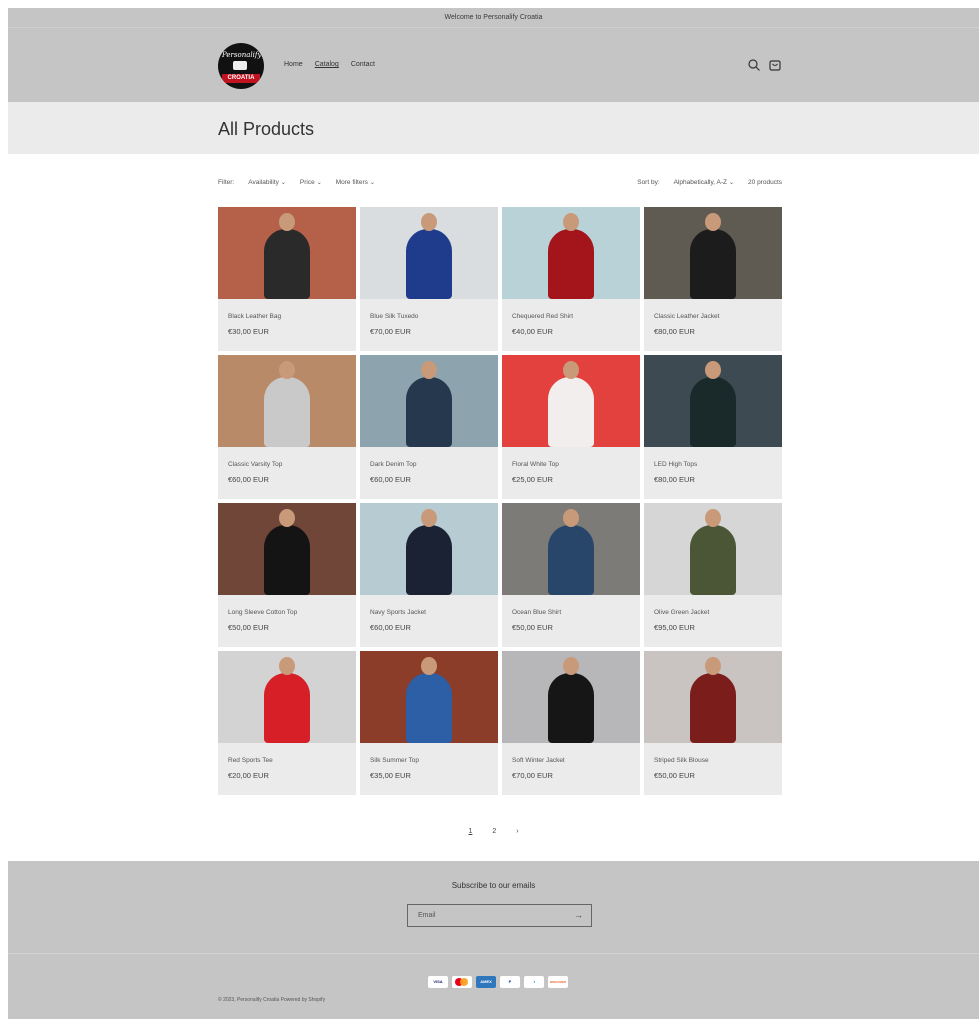 This screenshot has height=1019, width=979. What do you see at coordinates (226, 182) in the screenshot?
I see `filter-label: Filter:` at bounding box center [226, 182].